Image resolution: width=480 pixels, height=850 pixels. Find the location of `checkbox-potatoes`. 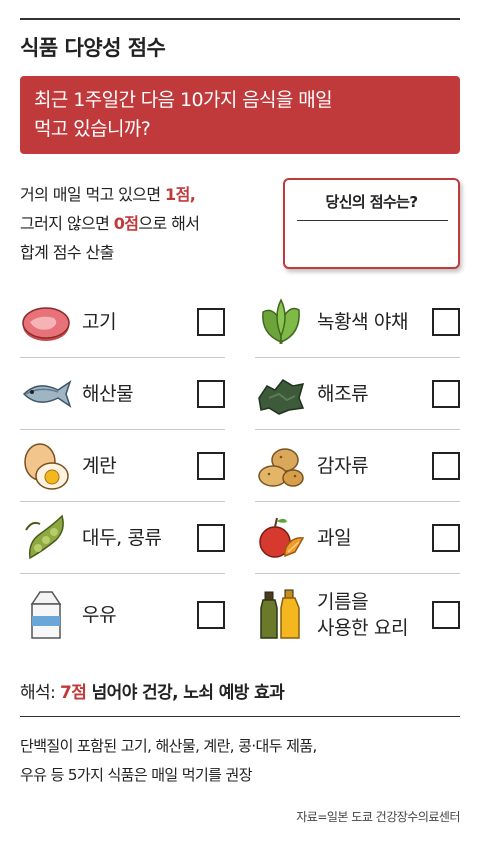

checkbox-potatoes is located at coordinates (446, 466).